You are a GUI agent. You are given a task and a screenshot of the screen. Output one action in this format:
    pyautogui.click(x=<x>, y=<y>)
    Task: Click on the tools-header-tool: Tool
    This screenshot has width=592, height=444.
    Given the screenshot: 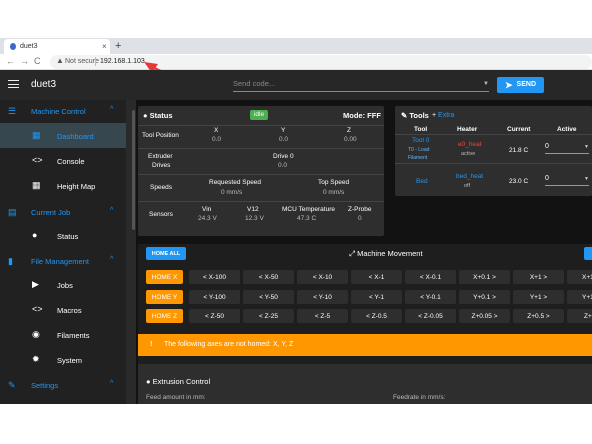 What is the action you would take?
    pyautogui.click(x=421, y=129)
    